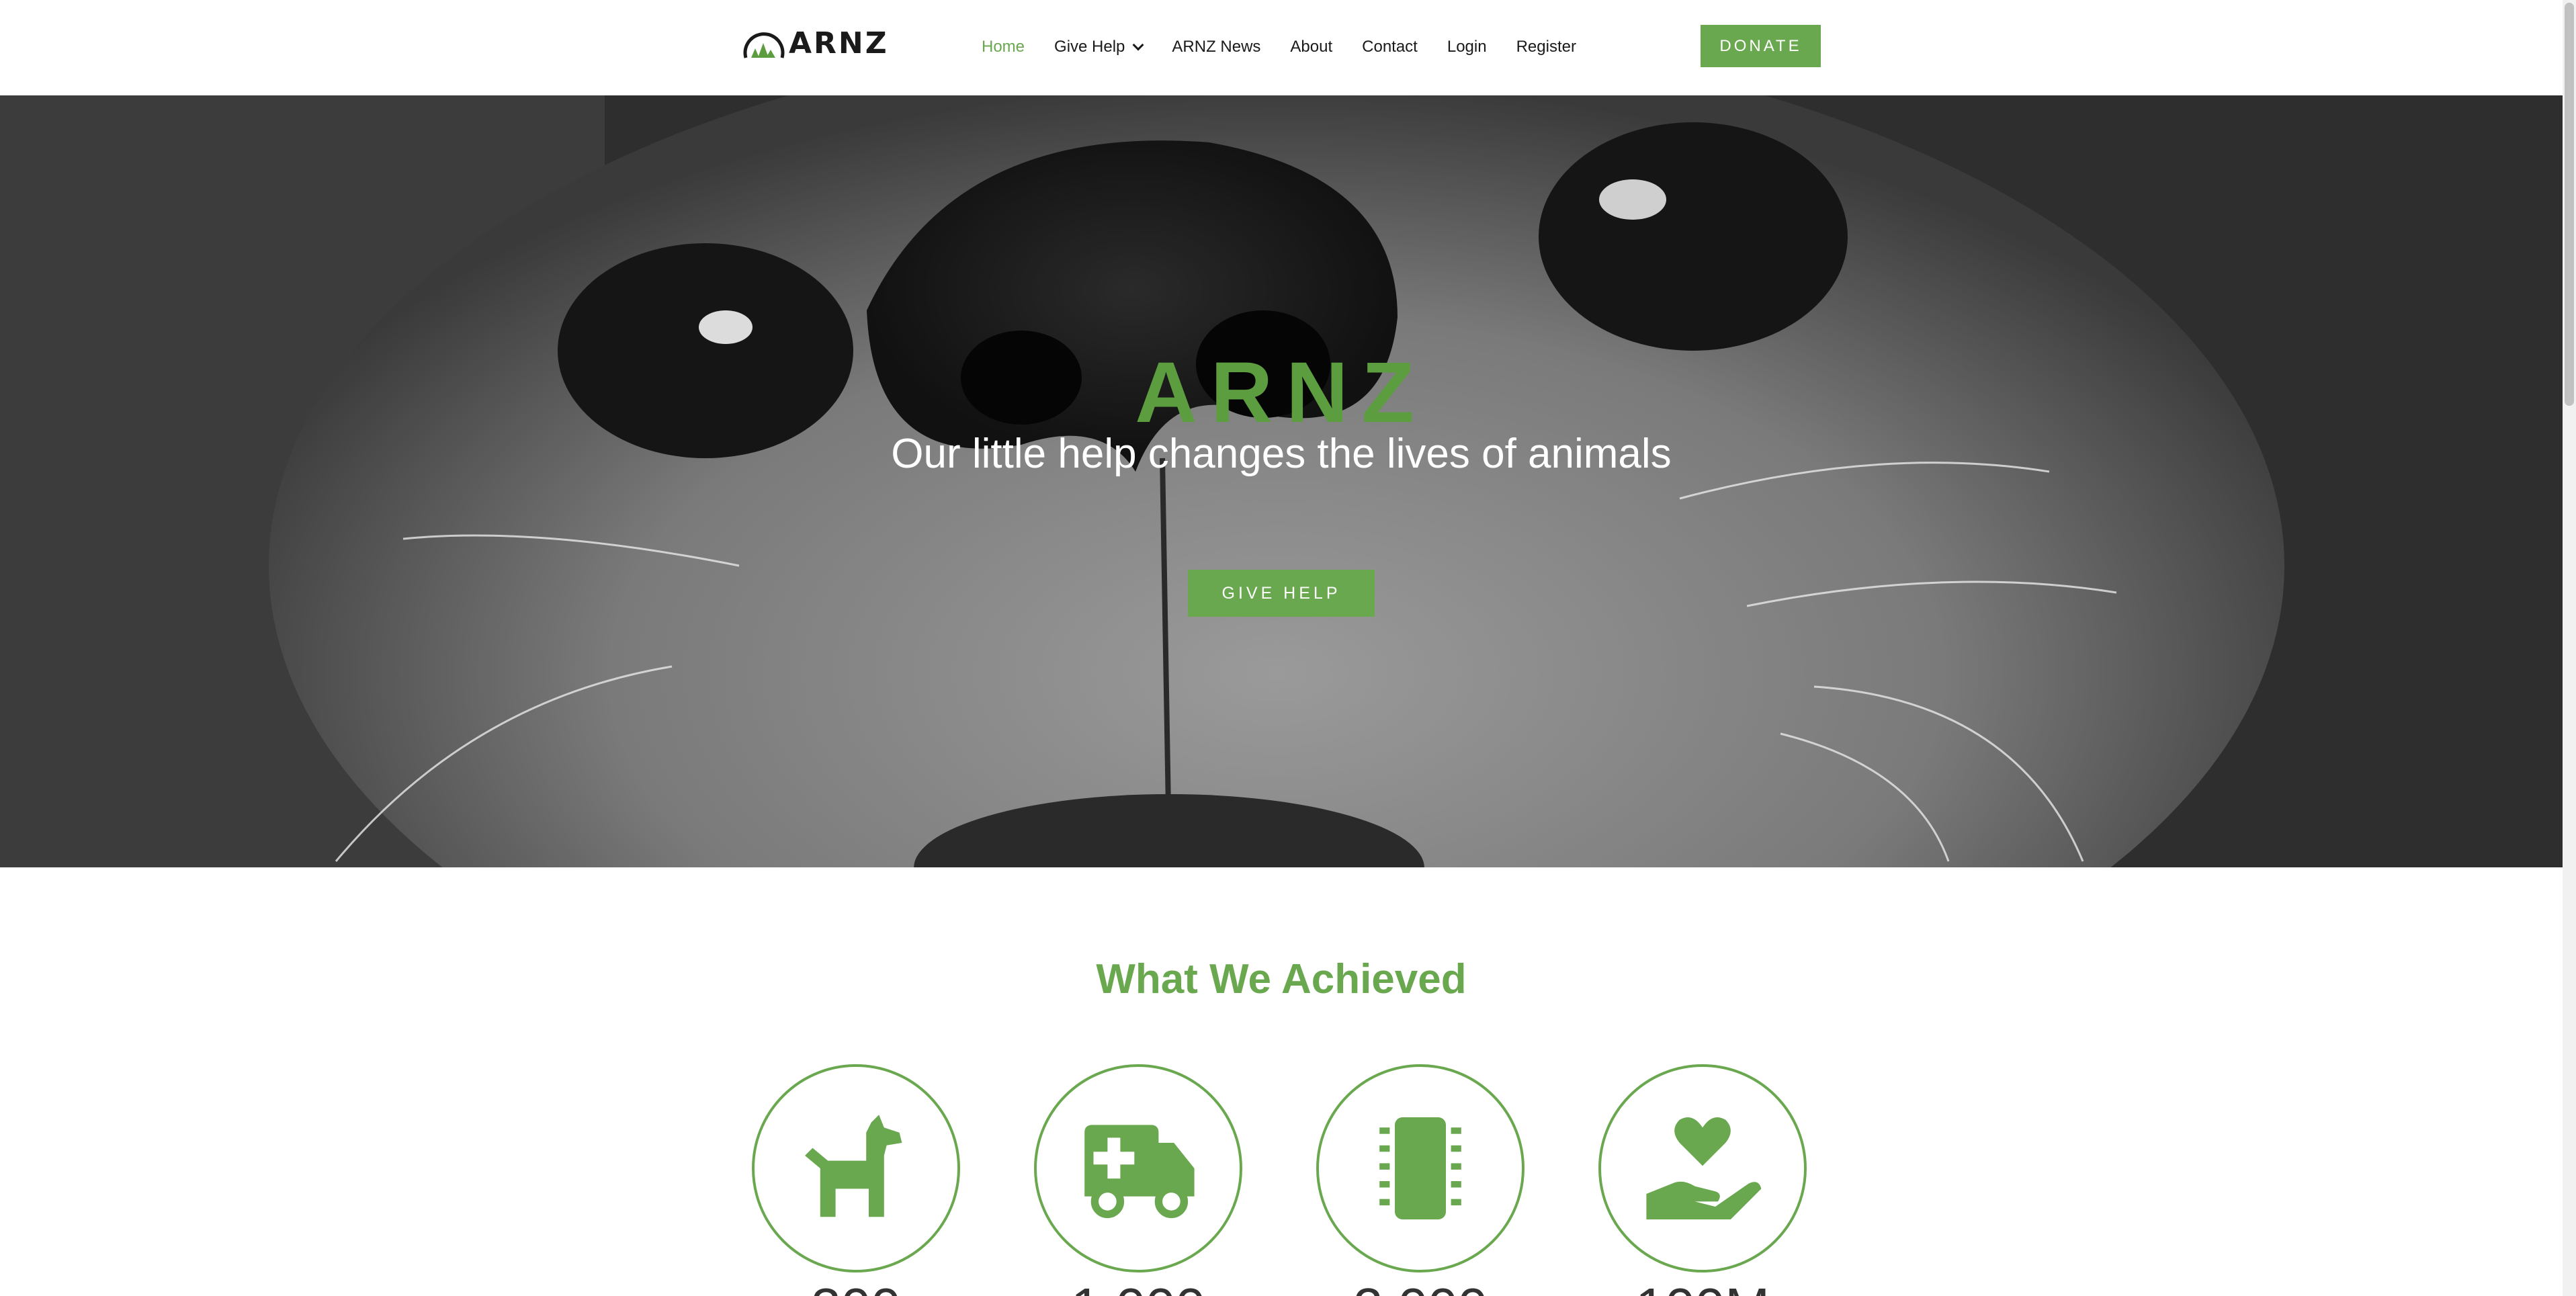 The image size is (2576, 1296). Describe the element at coordinates (1138, 45) in the screenshot. I see `chevron-down-icon` at that location.